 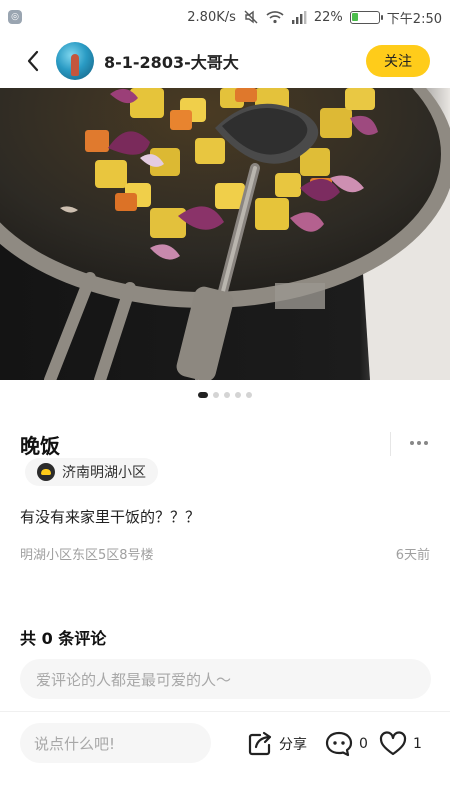 What do you see at coordinates (235, 61) in the screenshot?
I see `username: 8-1-2803-大哥大` at bounding box center [235, 61].